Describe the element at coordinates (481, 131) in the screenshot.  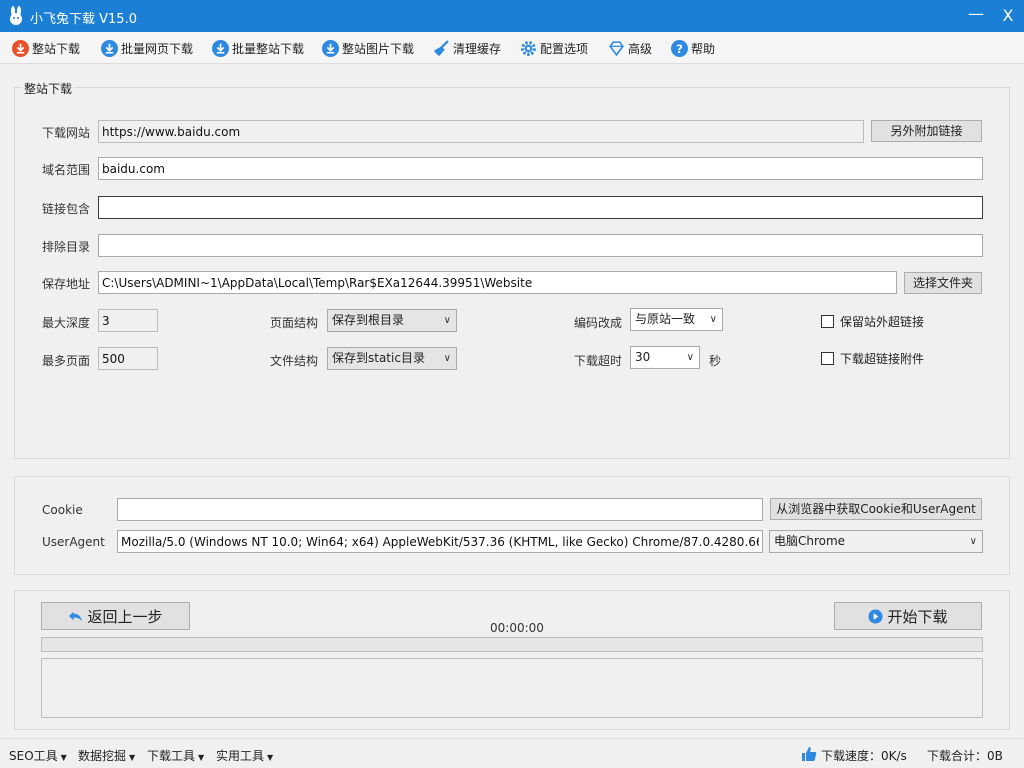
I see `download-site-input` at that location.